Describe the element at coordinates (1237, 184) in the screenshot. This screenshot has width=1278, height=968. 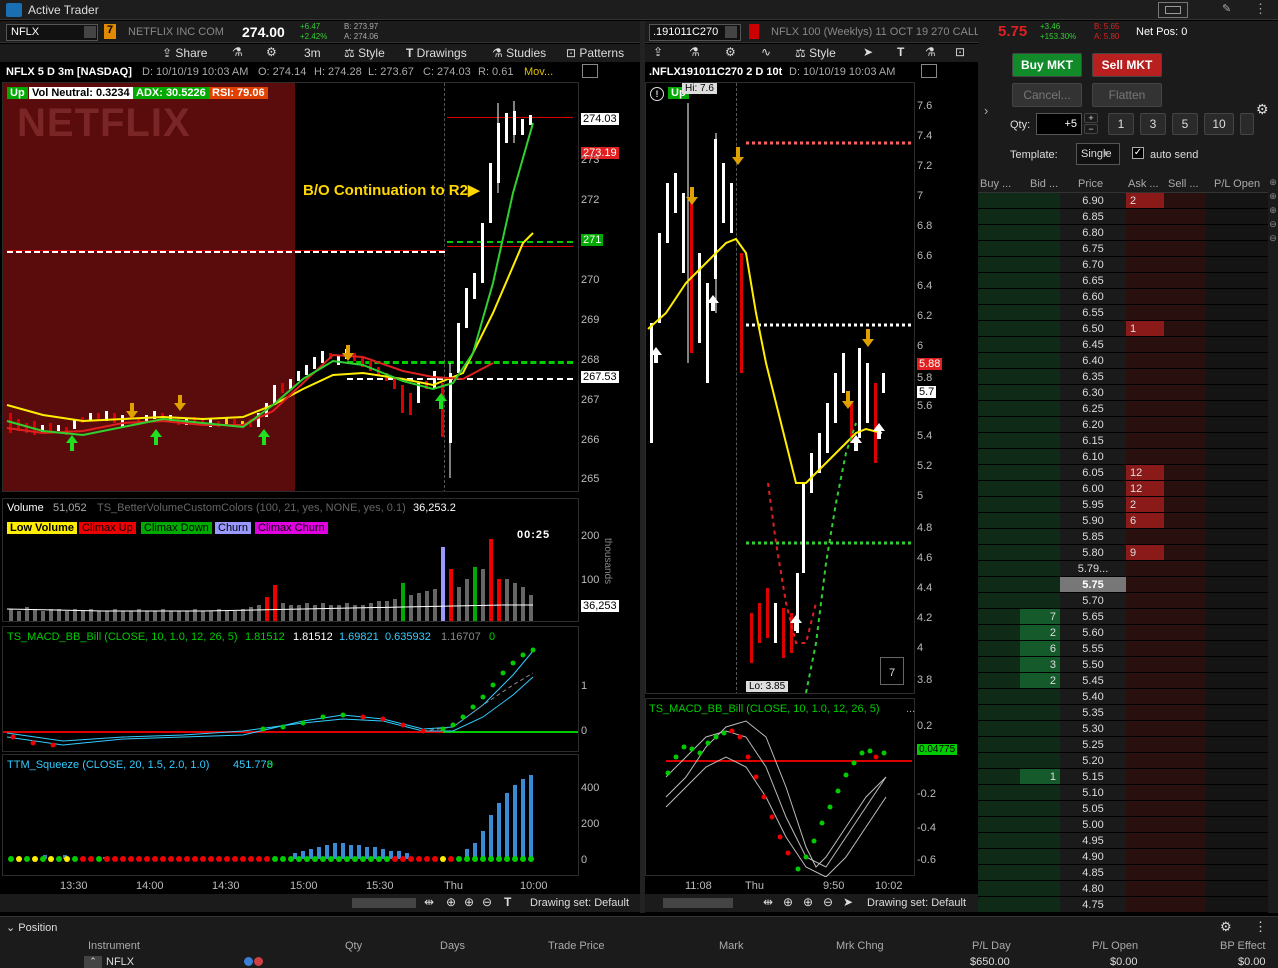
I see `header-pl-open: P/L Open` at that location.